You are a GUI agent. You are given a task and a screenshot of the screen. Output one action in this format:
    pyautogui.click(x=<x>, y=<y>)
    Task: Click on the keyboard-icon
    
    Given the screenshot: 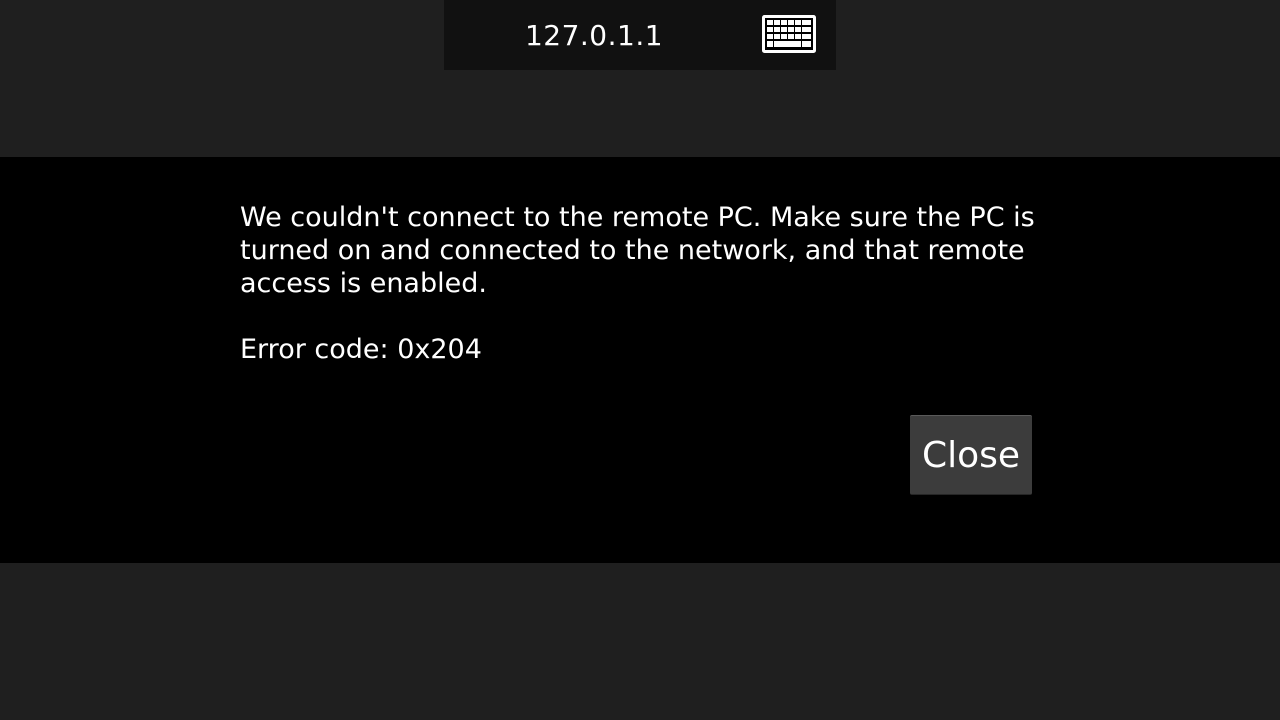 What is the action you would take?
    pyautogui.click(x=789, y=34)
    